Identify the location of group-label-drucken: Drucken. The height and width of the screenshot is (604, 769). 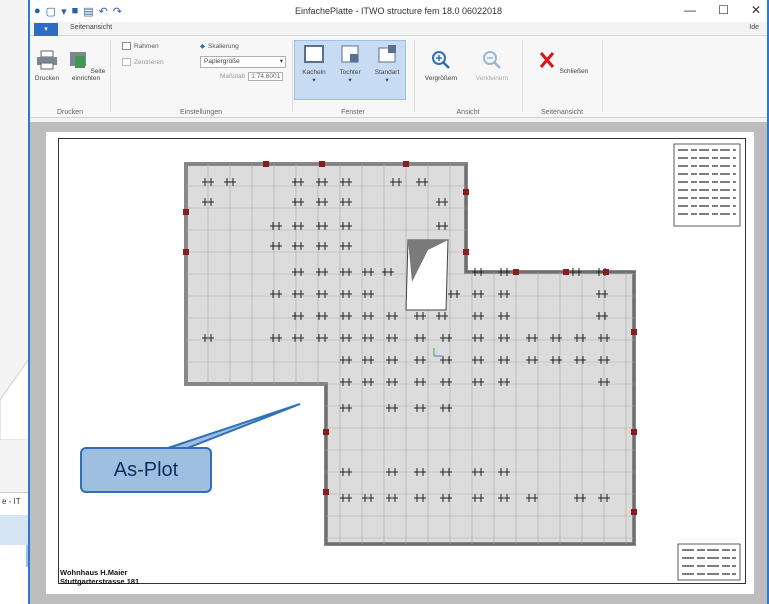
(70, 112).